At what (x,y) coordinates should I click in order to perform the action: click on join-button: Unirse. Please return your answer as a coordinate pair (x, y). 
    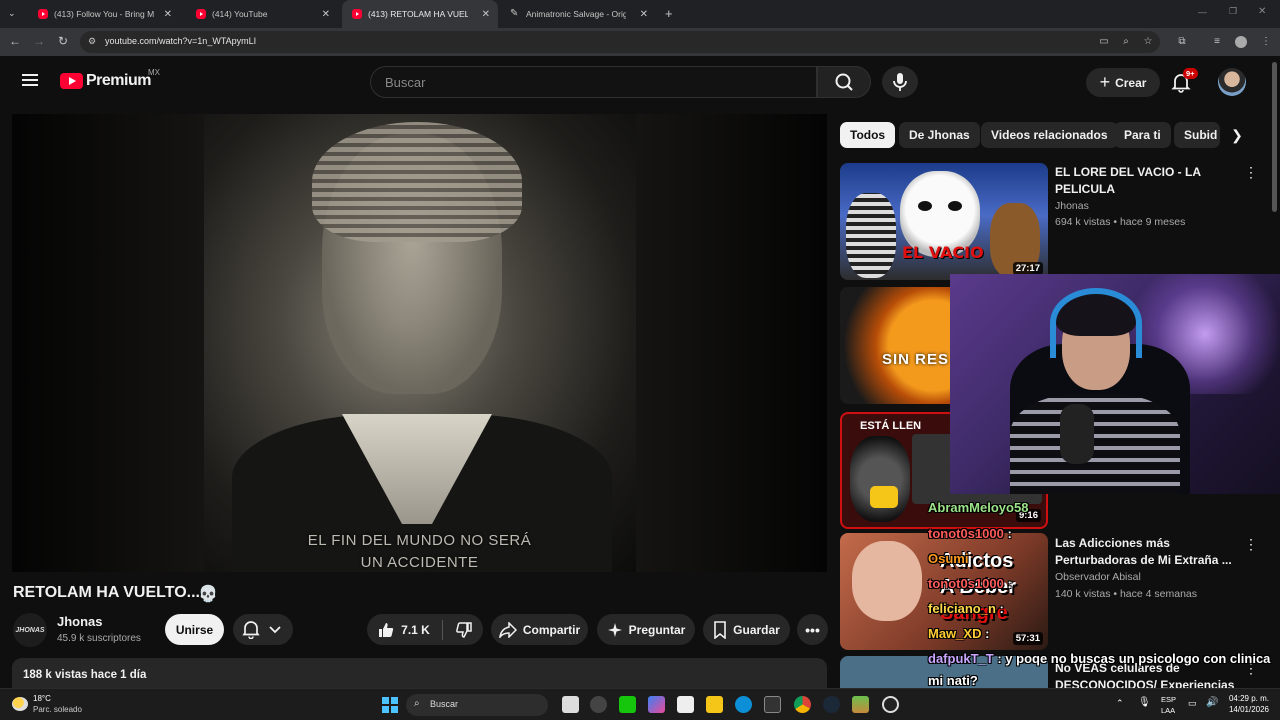
    Looking at the image, I should click on (194, 629).